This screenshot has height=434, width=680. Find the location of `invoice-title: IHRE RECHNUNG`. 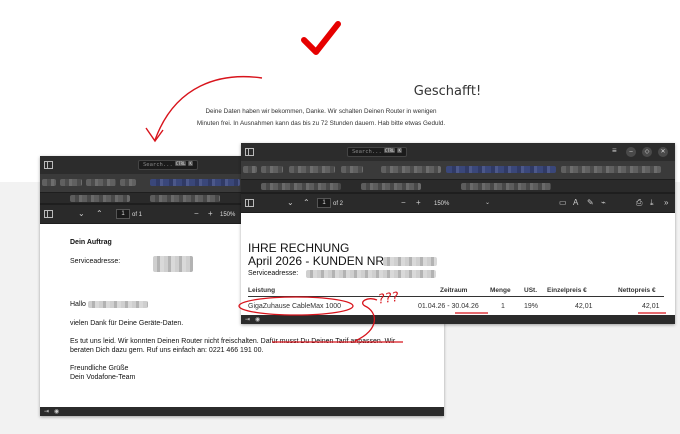

invoice-title: IHRE RECHNUNG is located at coordinates (299, 248).